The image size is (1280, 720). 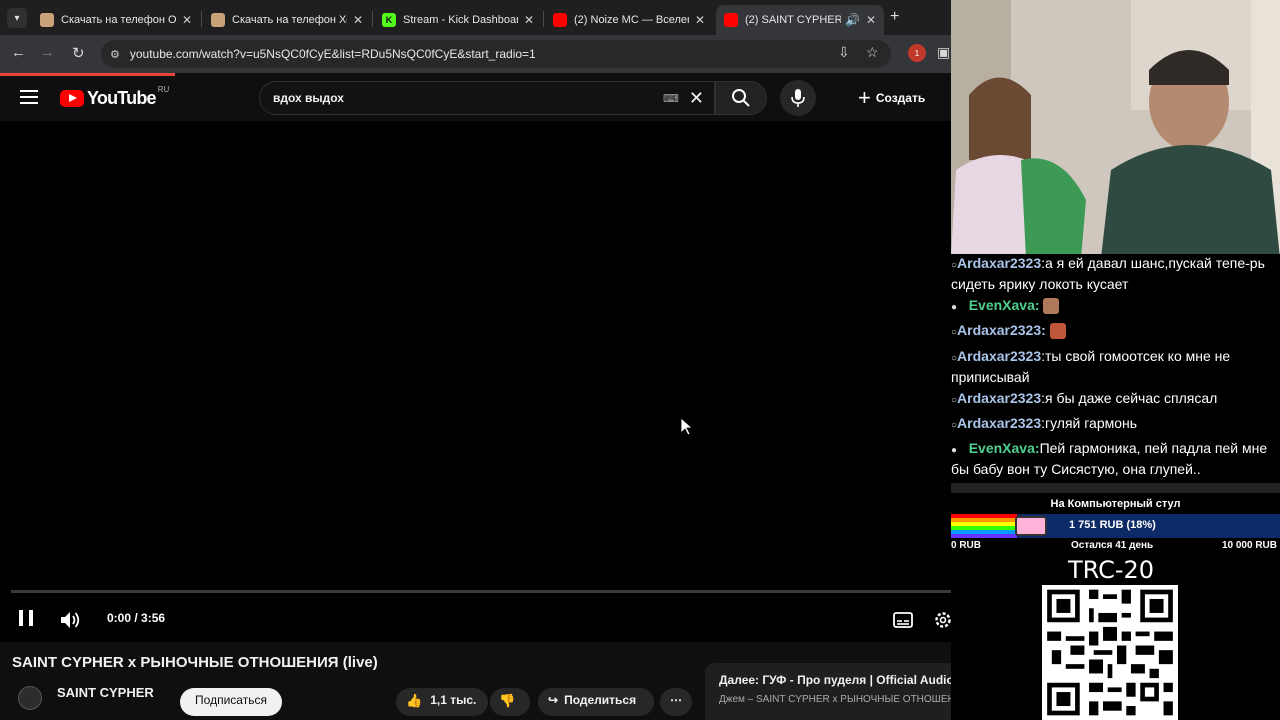 I want to click on extensions-icon: ▣, so click(x=943, y=52).